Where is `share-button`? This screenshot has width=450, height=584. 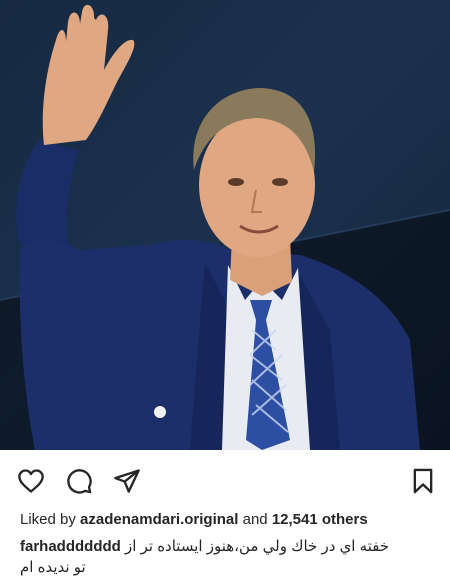
share-button is located at coordinates (127, 481).